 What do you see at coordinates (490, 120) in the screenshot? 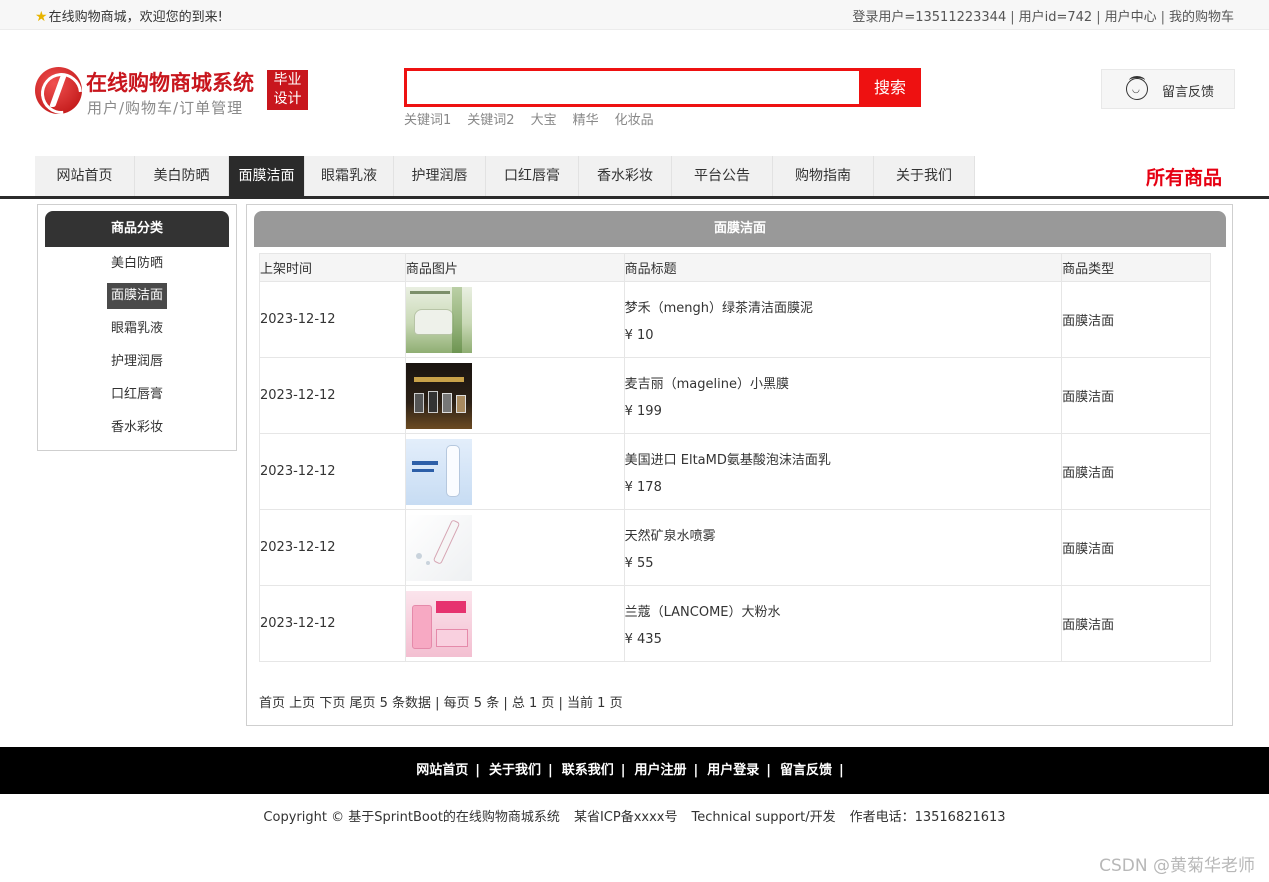
I see `hot-keyword-2: 关键词2` at bounding box center [490, 120].